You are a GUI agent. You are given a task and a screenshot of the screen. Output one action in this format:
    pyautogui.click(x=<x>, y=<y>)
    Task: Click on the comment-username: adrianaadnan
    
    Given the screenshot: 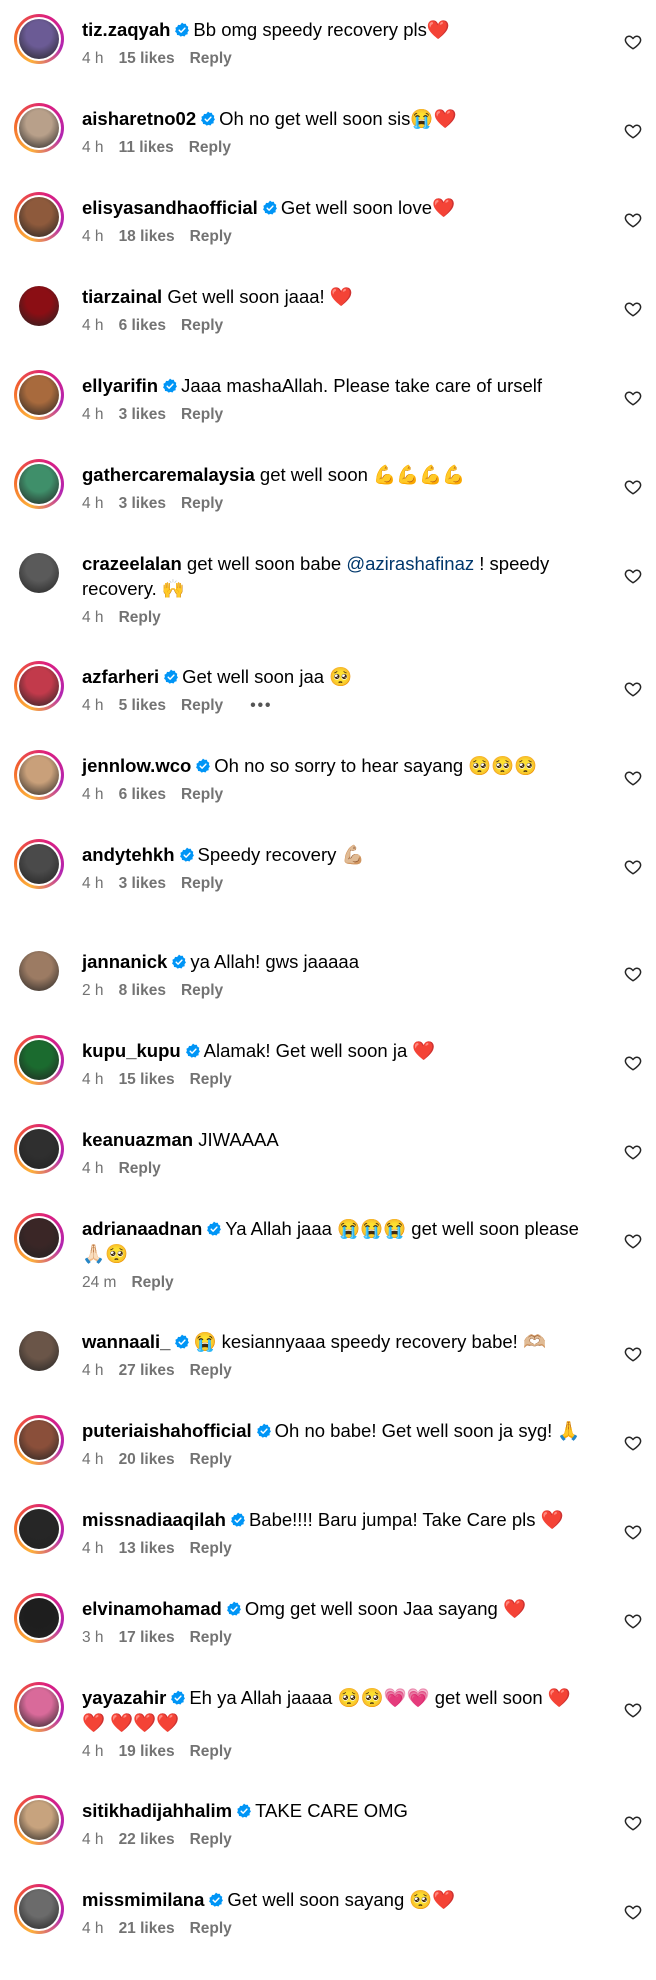 What is the action you would take?
    pyautogui.click(x=142, y=1228)
    